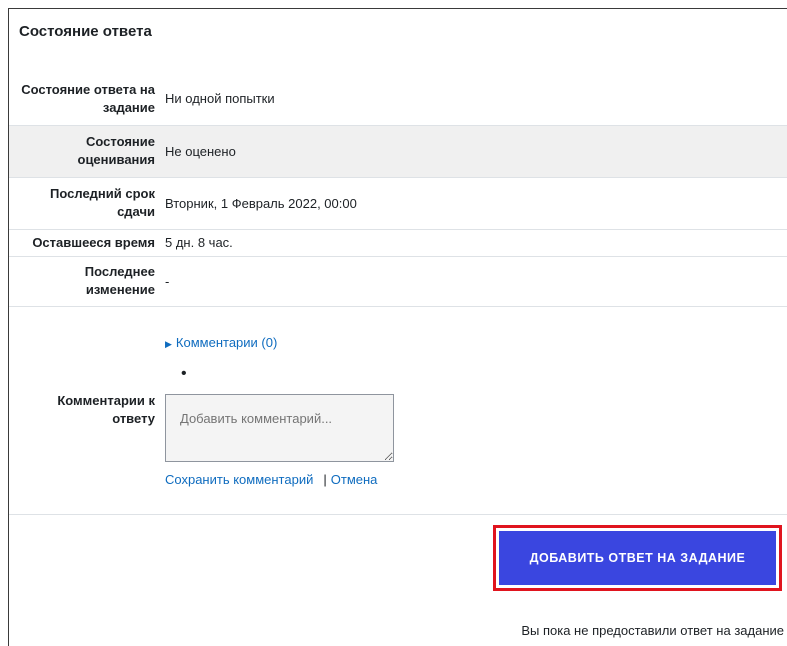 The height and width of the screenshot is (646, 787). What do you see at coordinates (106, 409) in the screenshot?
I see `row-label-submission-comments: Комментарии к ответу` at bounding box center [106, 409].